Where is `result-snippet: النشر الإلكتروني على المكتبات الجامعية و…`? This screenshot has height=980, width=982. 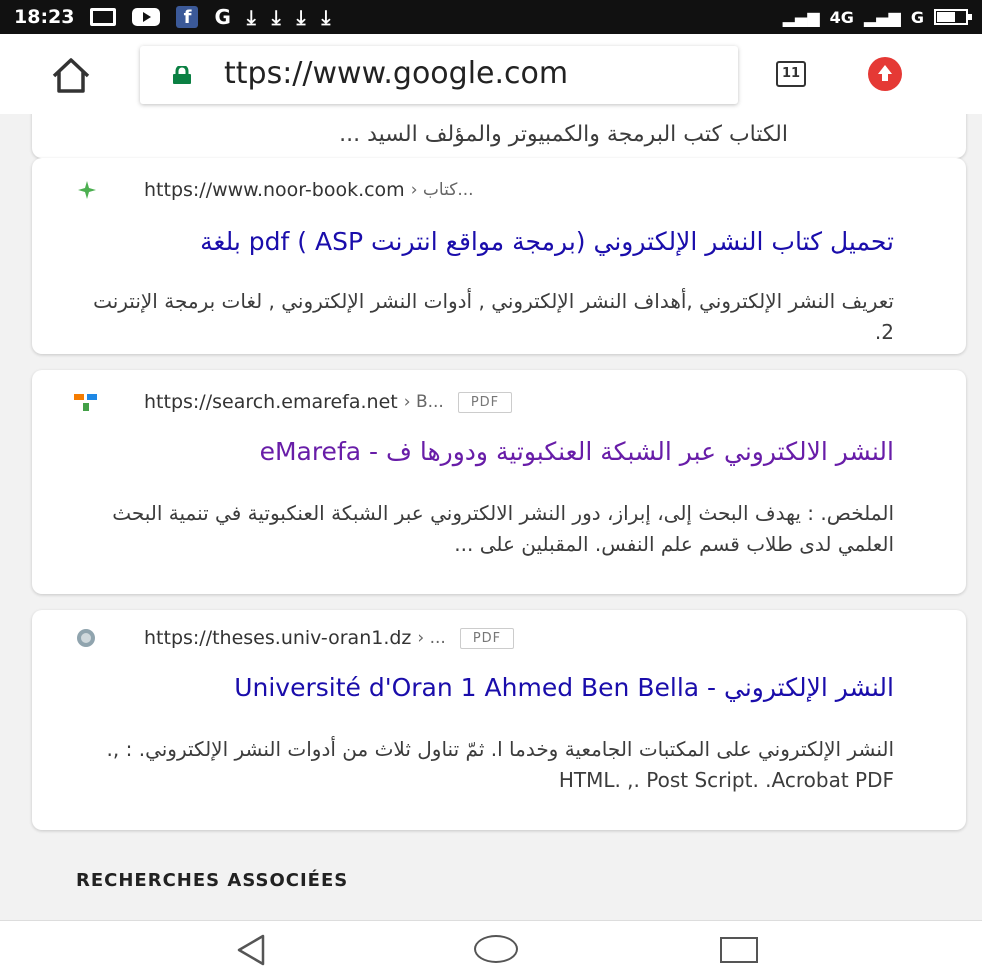 result-snippet: النشر الإلكتروني على المكتبات الجامعية و… is located at coordinates (500, 764).